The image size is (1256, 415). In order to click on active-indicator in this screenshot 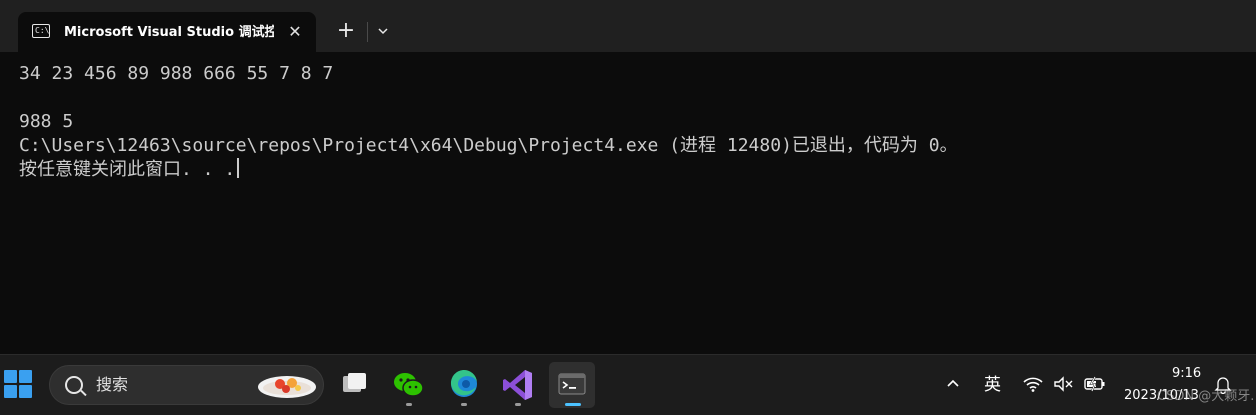, I will do `click(573, 404)`.